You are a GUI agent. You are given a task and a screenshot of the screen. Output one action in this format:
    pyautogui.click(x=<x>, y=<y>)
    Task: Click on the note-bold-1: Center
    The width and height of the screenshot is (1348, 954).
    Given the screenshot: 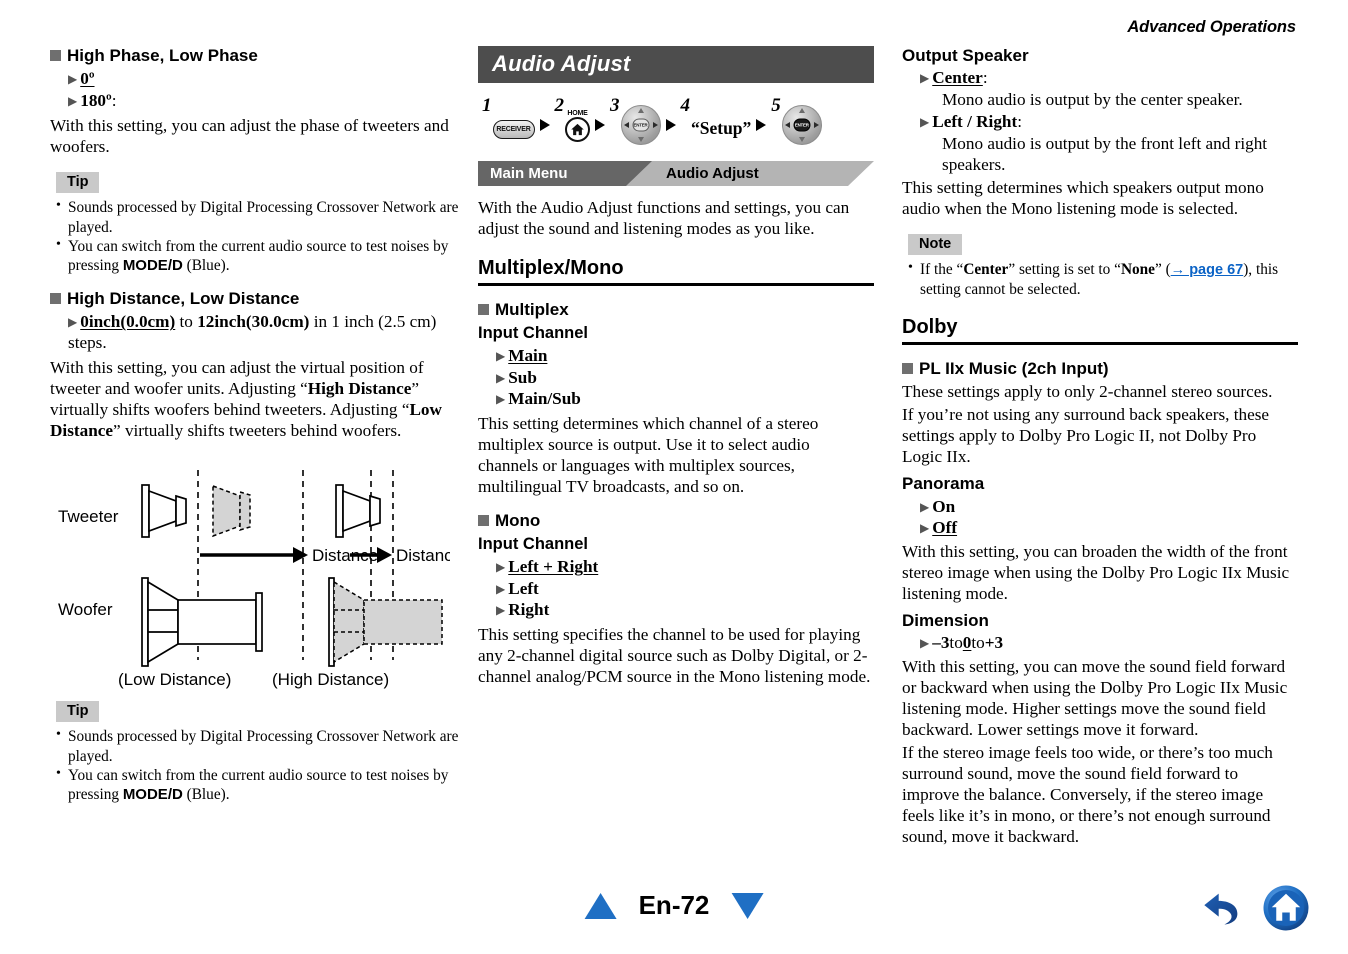 What is the action you would take?
    pyautogui.click(x=986, y=270)
    